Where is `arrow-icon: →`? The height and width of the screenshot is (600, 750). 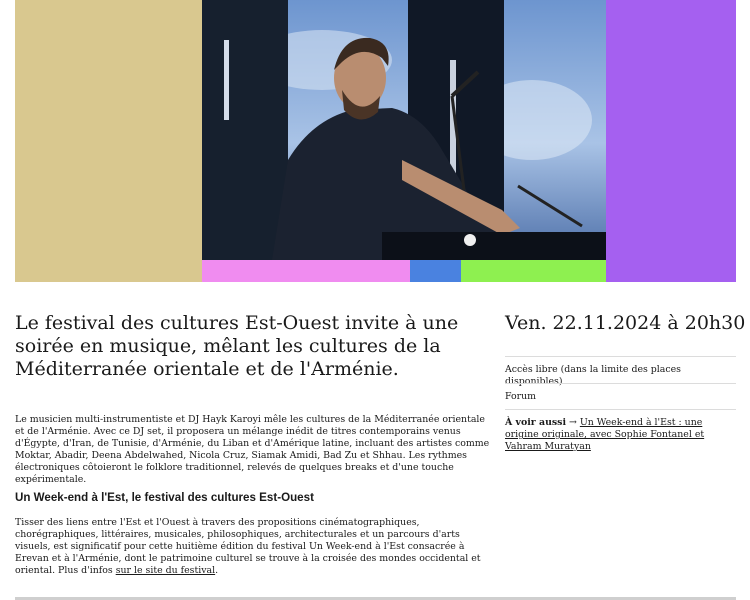 arrow-icon: → is located at coordinates (573, 422).